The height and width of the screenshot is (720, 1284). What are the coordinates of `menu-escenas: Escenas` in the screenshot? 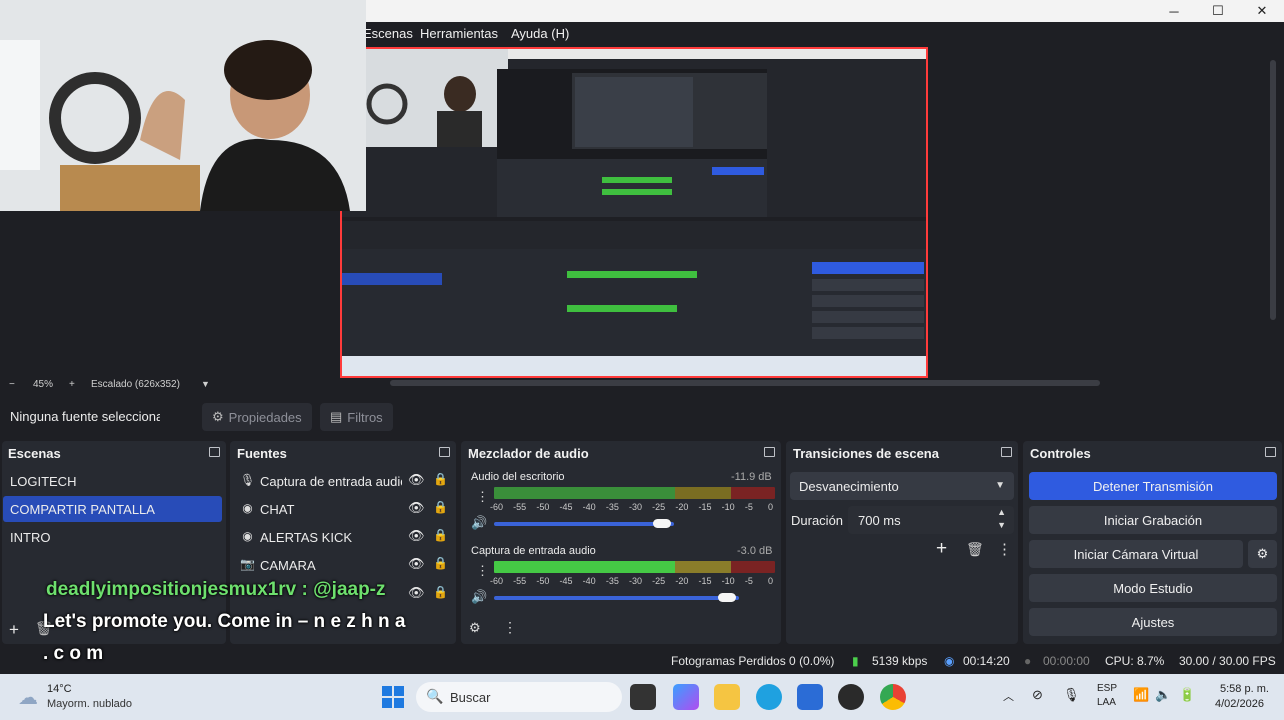 It's located at (388, 33).